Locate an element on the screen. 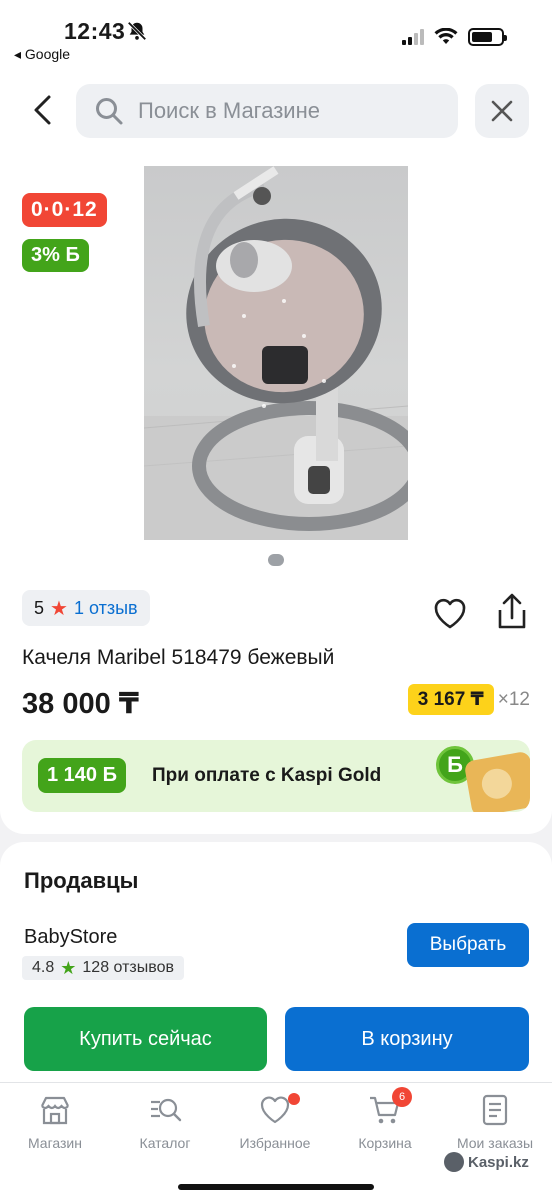  back-button is located at coordinates (42, 110).